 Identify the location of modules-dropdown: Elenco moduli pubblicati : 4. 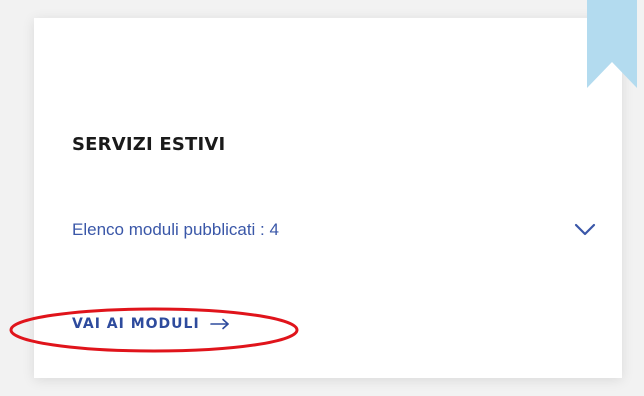
(340, 230).